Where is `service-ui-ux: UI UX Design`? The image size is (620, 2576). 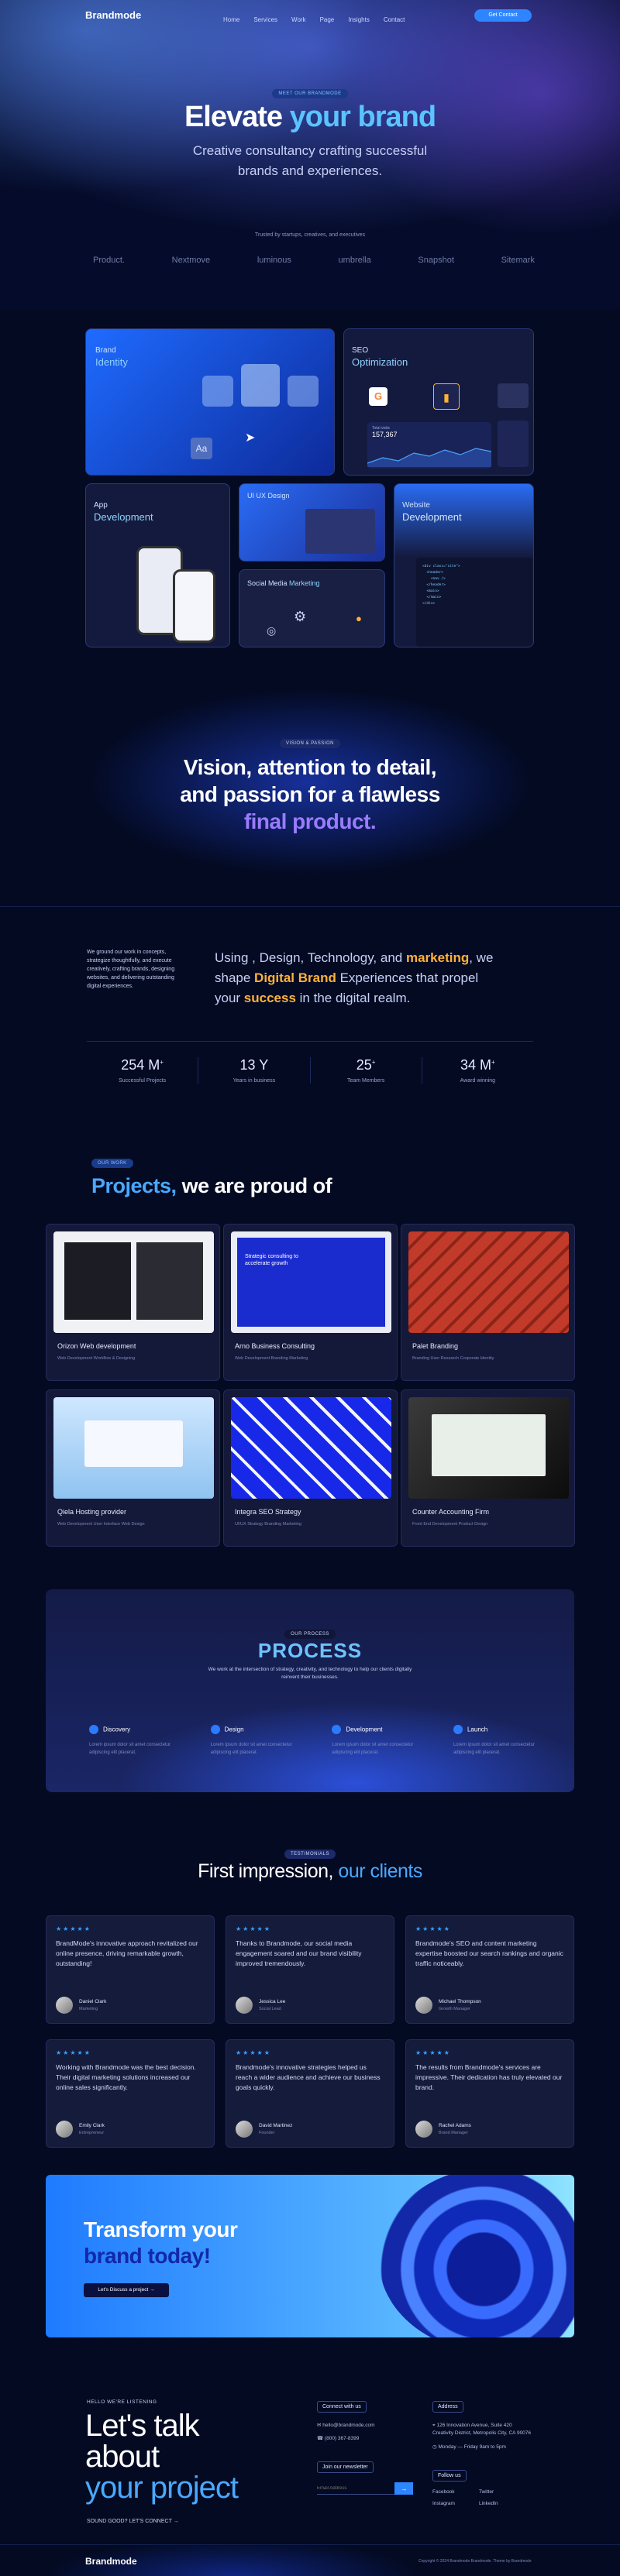 service-ui-ux: UI UX Design is located at coordinates (312, 522).